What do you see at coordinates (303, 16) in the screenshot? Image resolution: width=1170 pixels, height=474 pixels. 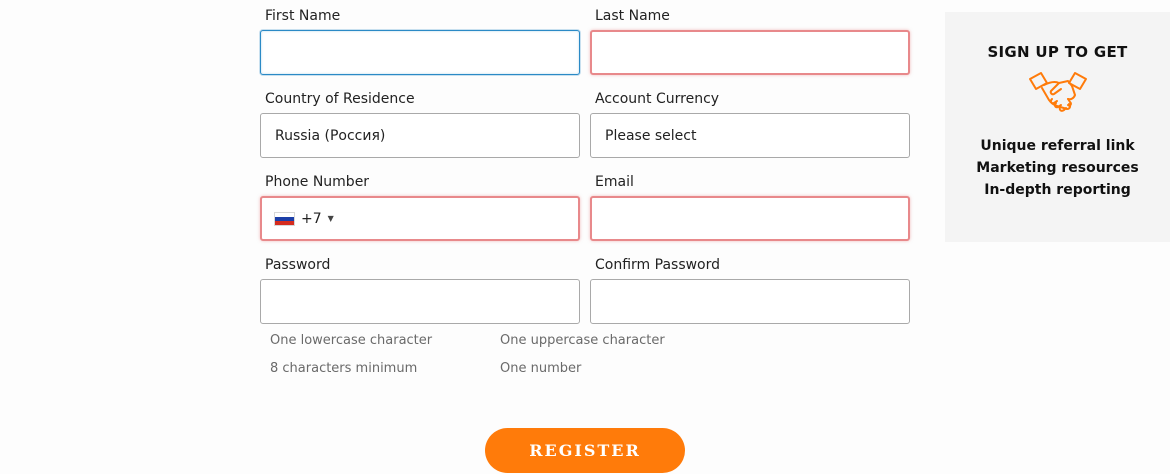 I see `first-name-label: First Name` at bounding box center [303, 16].